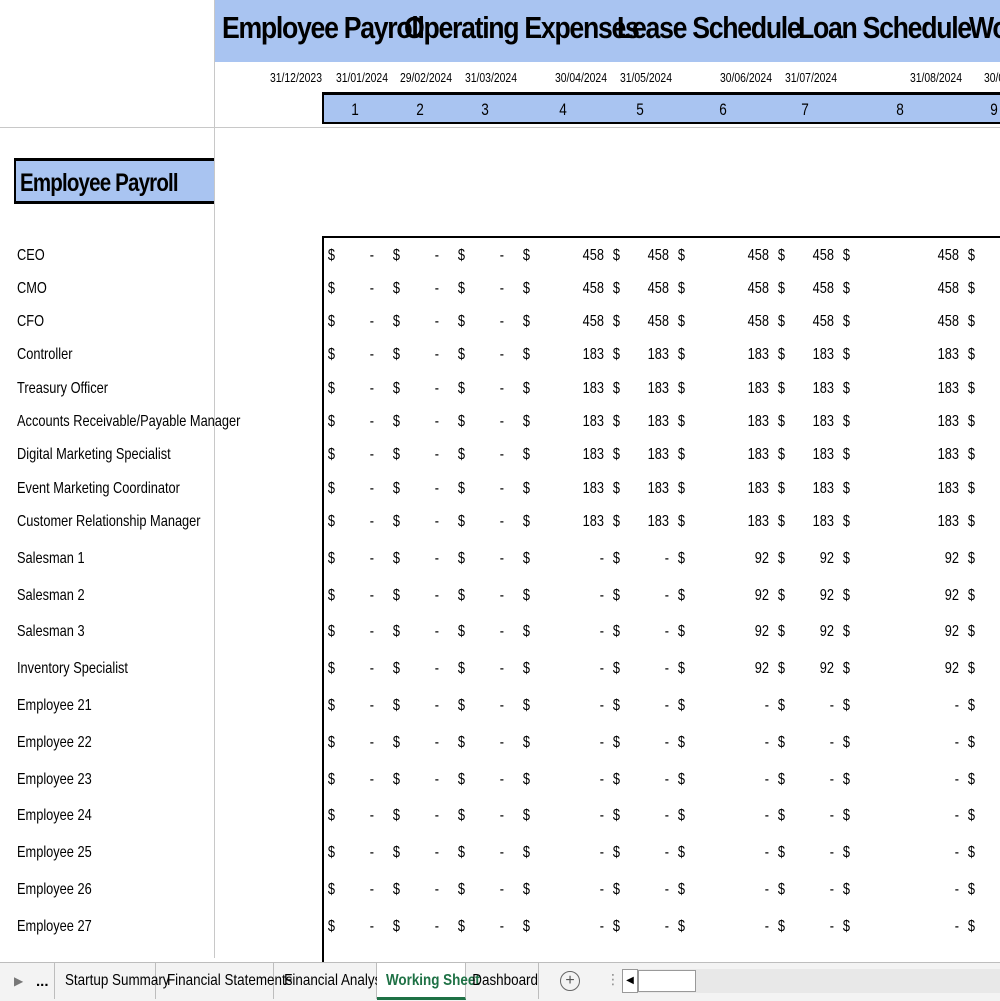  I want to click on nav-link-employee-payroll: Employee Payroll, so click(323, 28).